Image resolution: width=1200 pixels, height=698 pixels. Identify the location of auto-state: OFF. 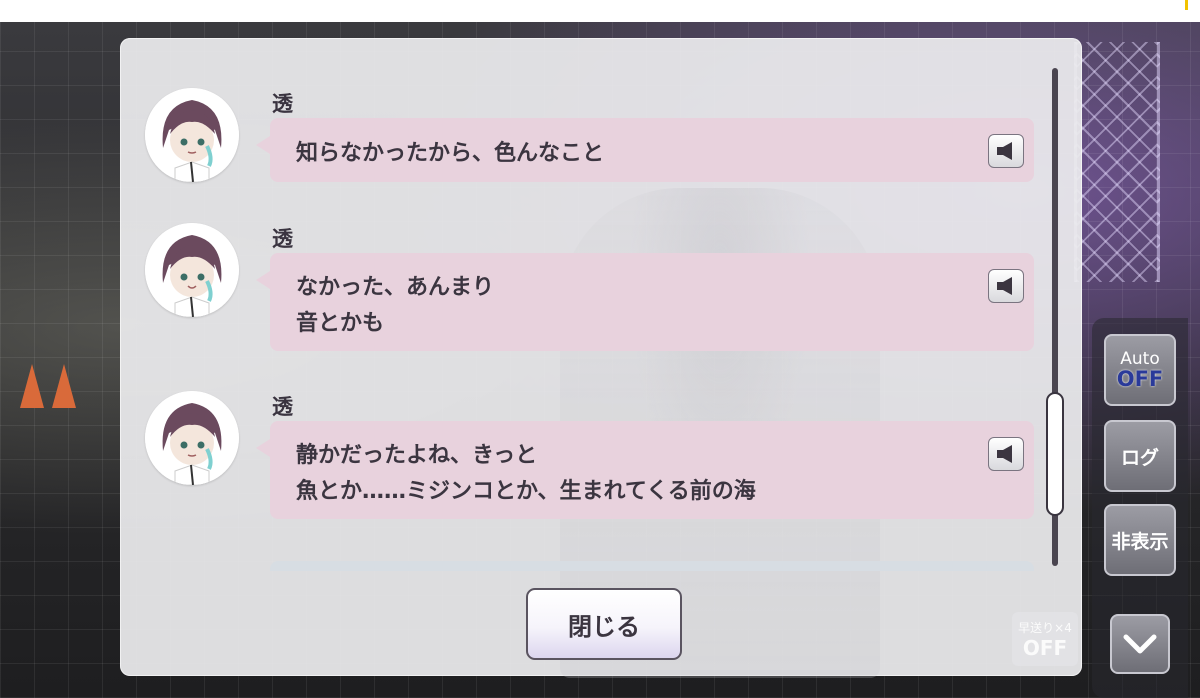
(1140, 379).